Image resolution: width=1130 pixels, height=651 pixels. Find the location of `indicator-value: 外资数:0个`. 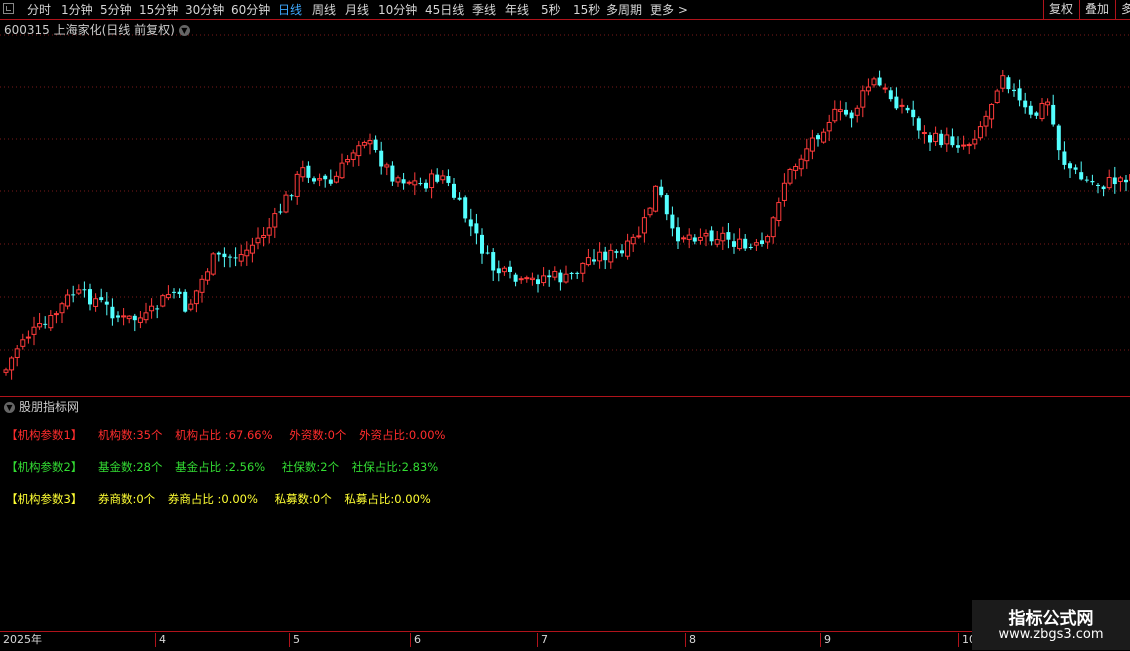

indicator-value: 外资数:0个 is located at coordinates (317, 435).